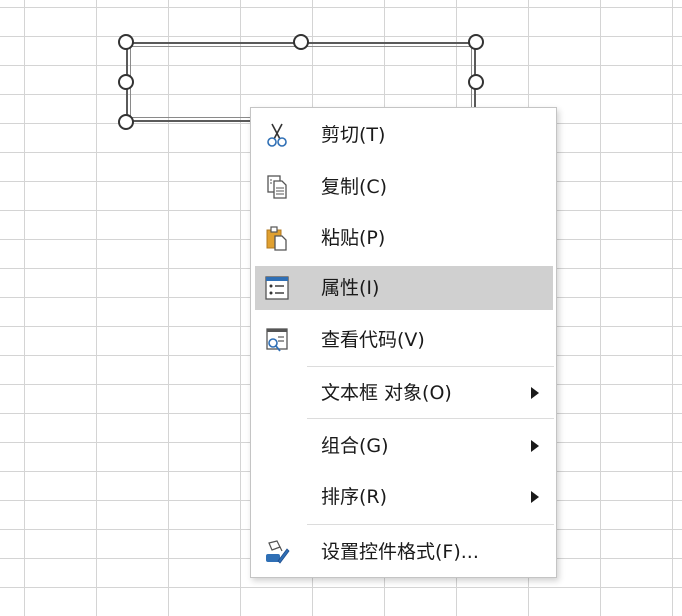 The width and height of the screenshot is (682, 616). What do you see at coordinates (354, 187) in the screenshot?
I see `menu-item-label: 复制(C)` at bounding box center [354, 187].